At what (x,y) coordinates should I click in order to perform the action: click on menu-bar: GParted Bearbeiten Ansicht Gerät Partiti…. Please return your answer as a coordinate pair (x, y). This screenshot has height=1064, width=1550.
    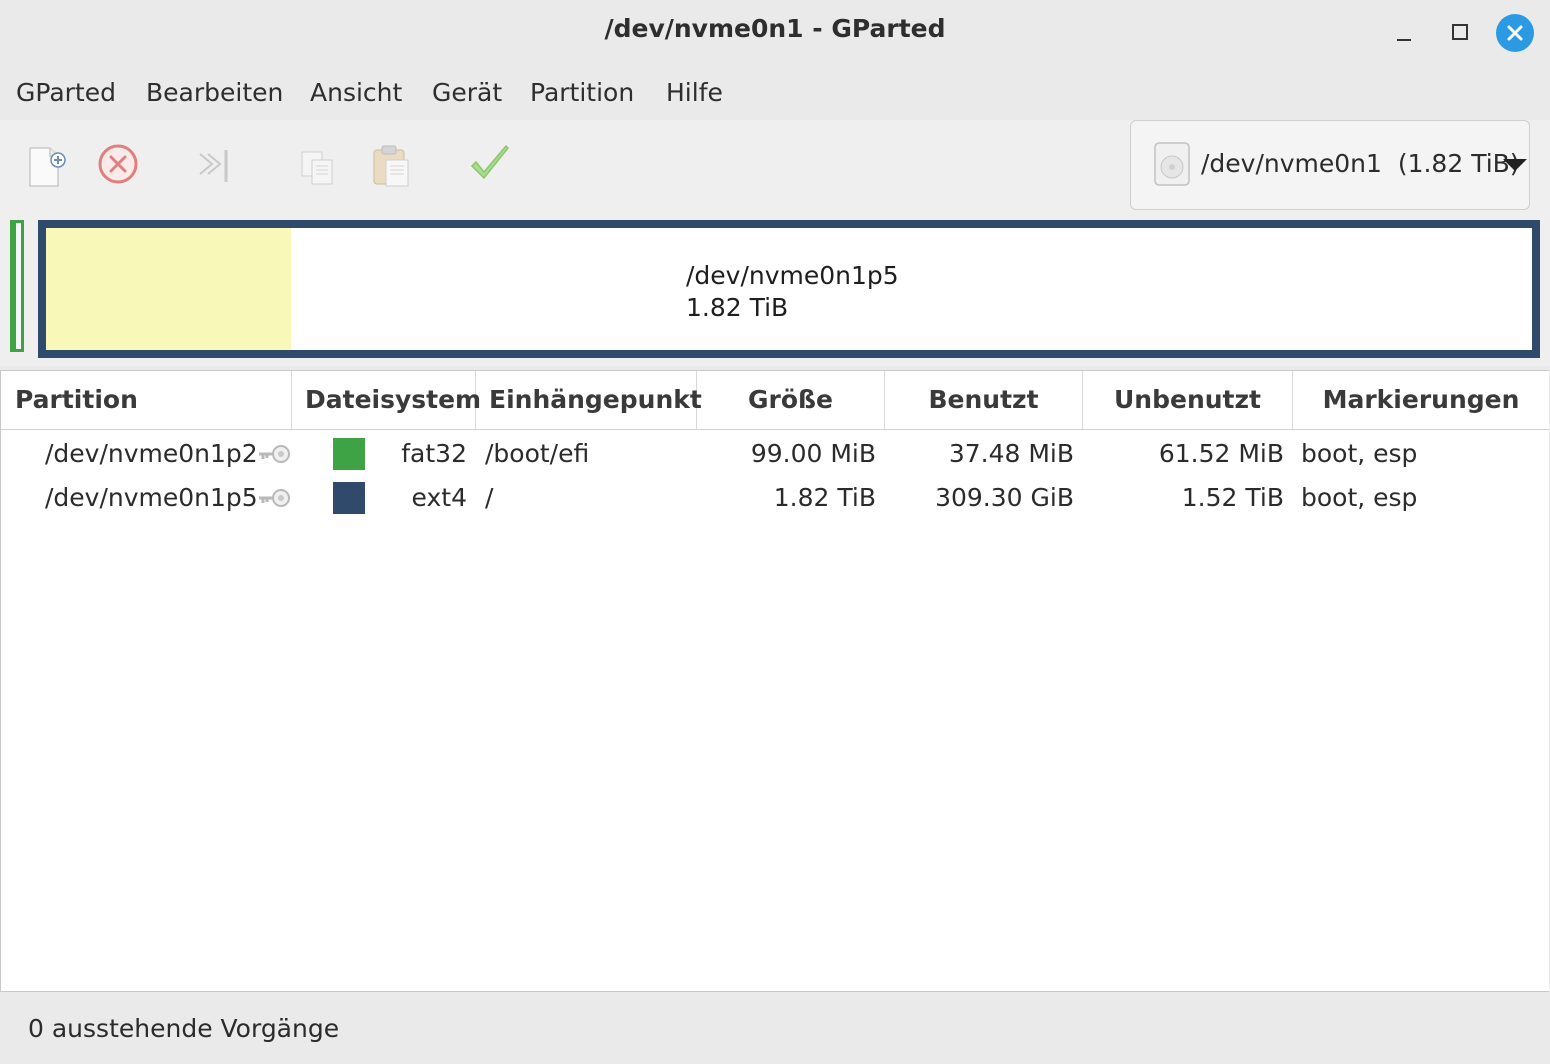
    Looking at the image, I should click on (775, 93).